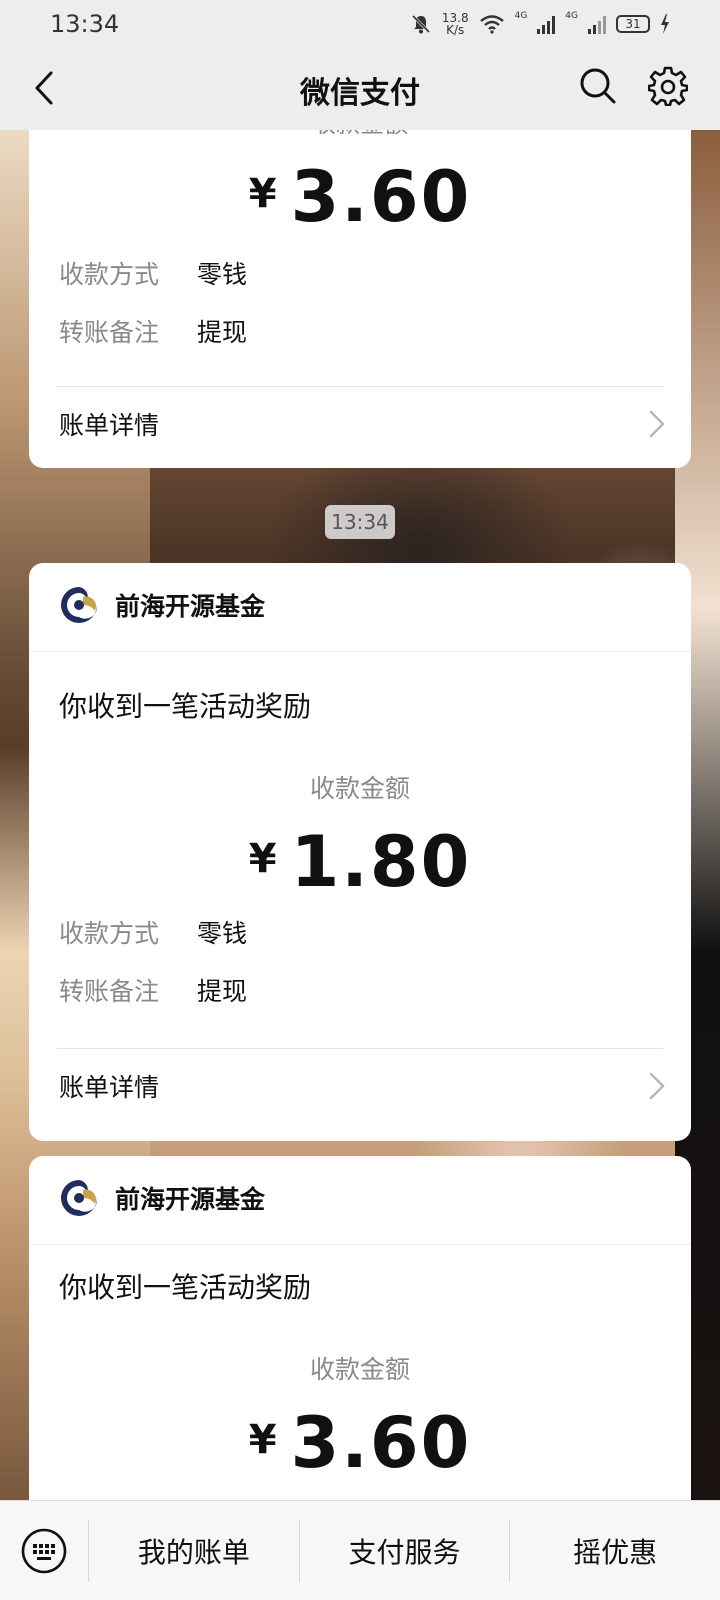 The height and width of the screenshot is (1600, 720). What do you see at coordinates (491, 24) in the screenshot?
I see `wifi-icon` at bounding box center [491, 24].